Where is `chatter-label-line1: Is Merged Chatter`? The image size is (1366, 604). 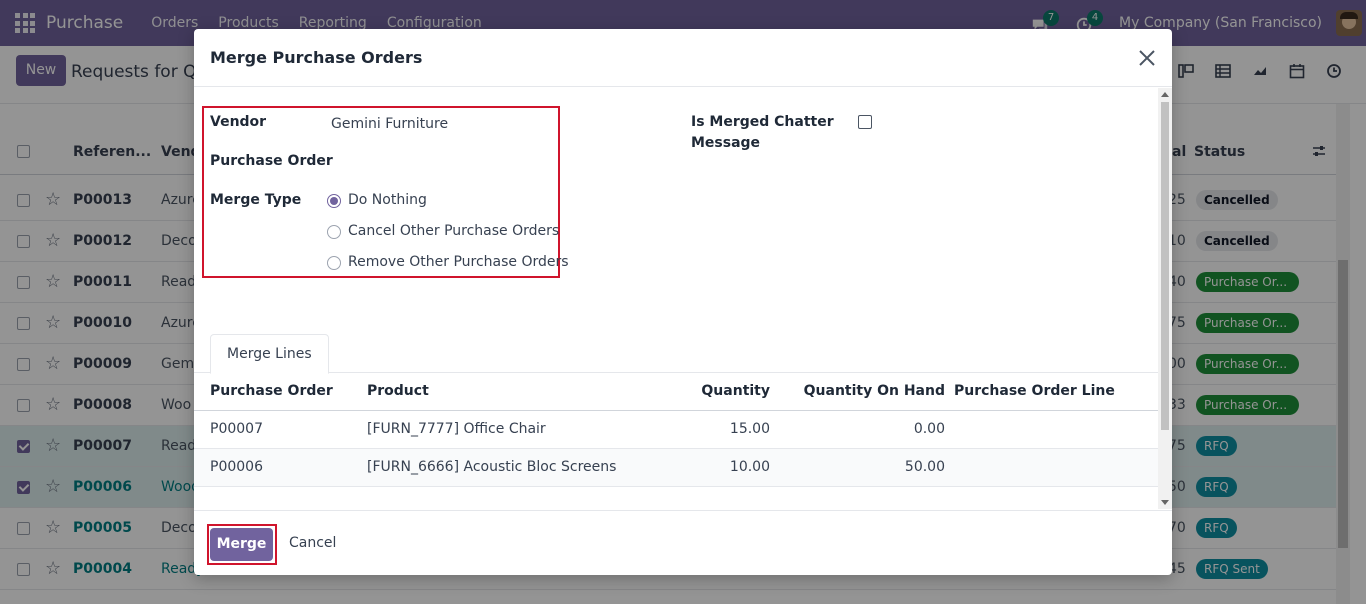 chatter-label-line1: Is Merged Chatter is located at coordinates (762, 122).